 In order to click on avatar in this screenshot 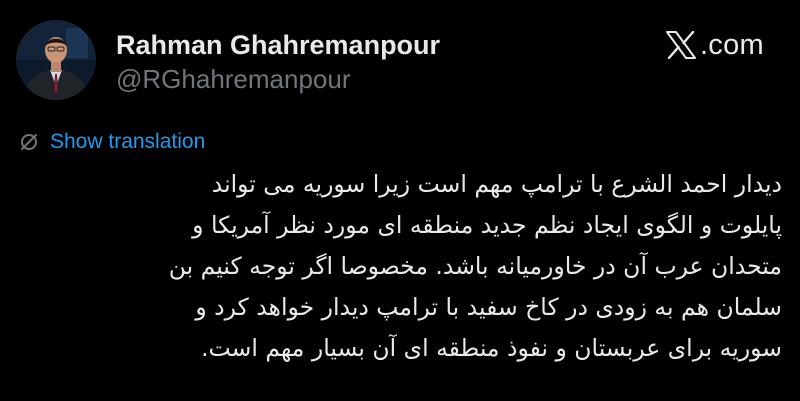, I will do `click(56, 60)`.